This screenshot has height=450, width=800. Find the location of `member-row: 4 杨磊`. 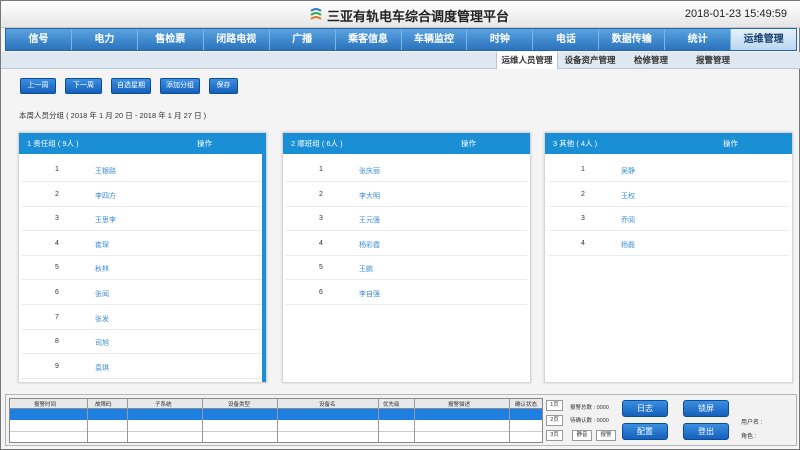

member-row: 4 杨磊 is located at coordinates (668, 244).